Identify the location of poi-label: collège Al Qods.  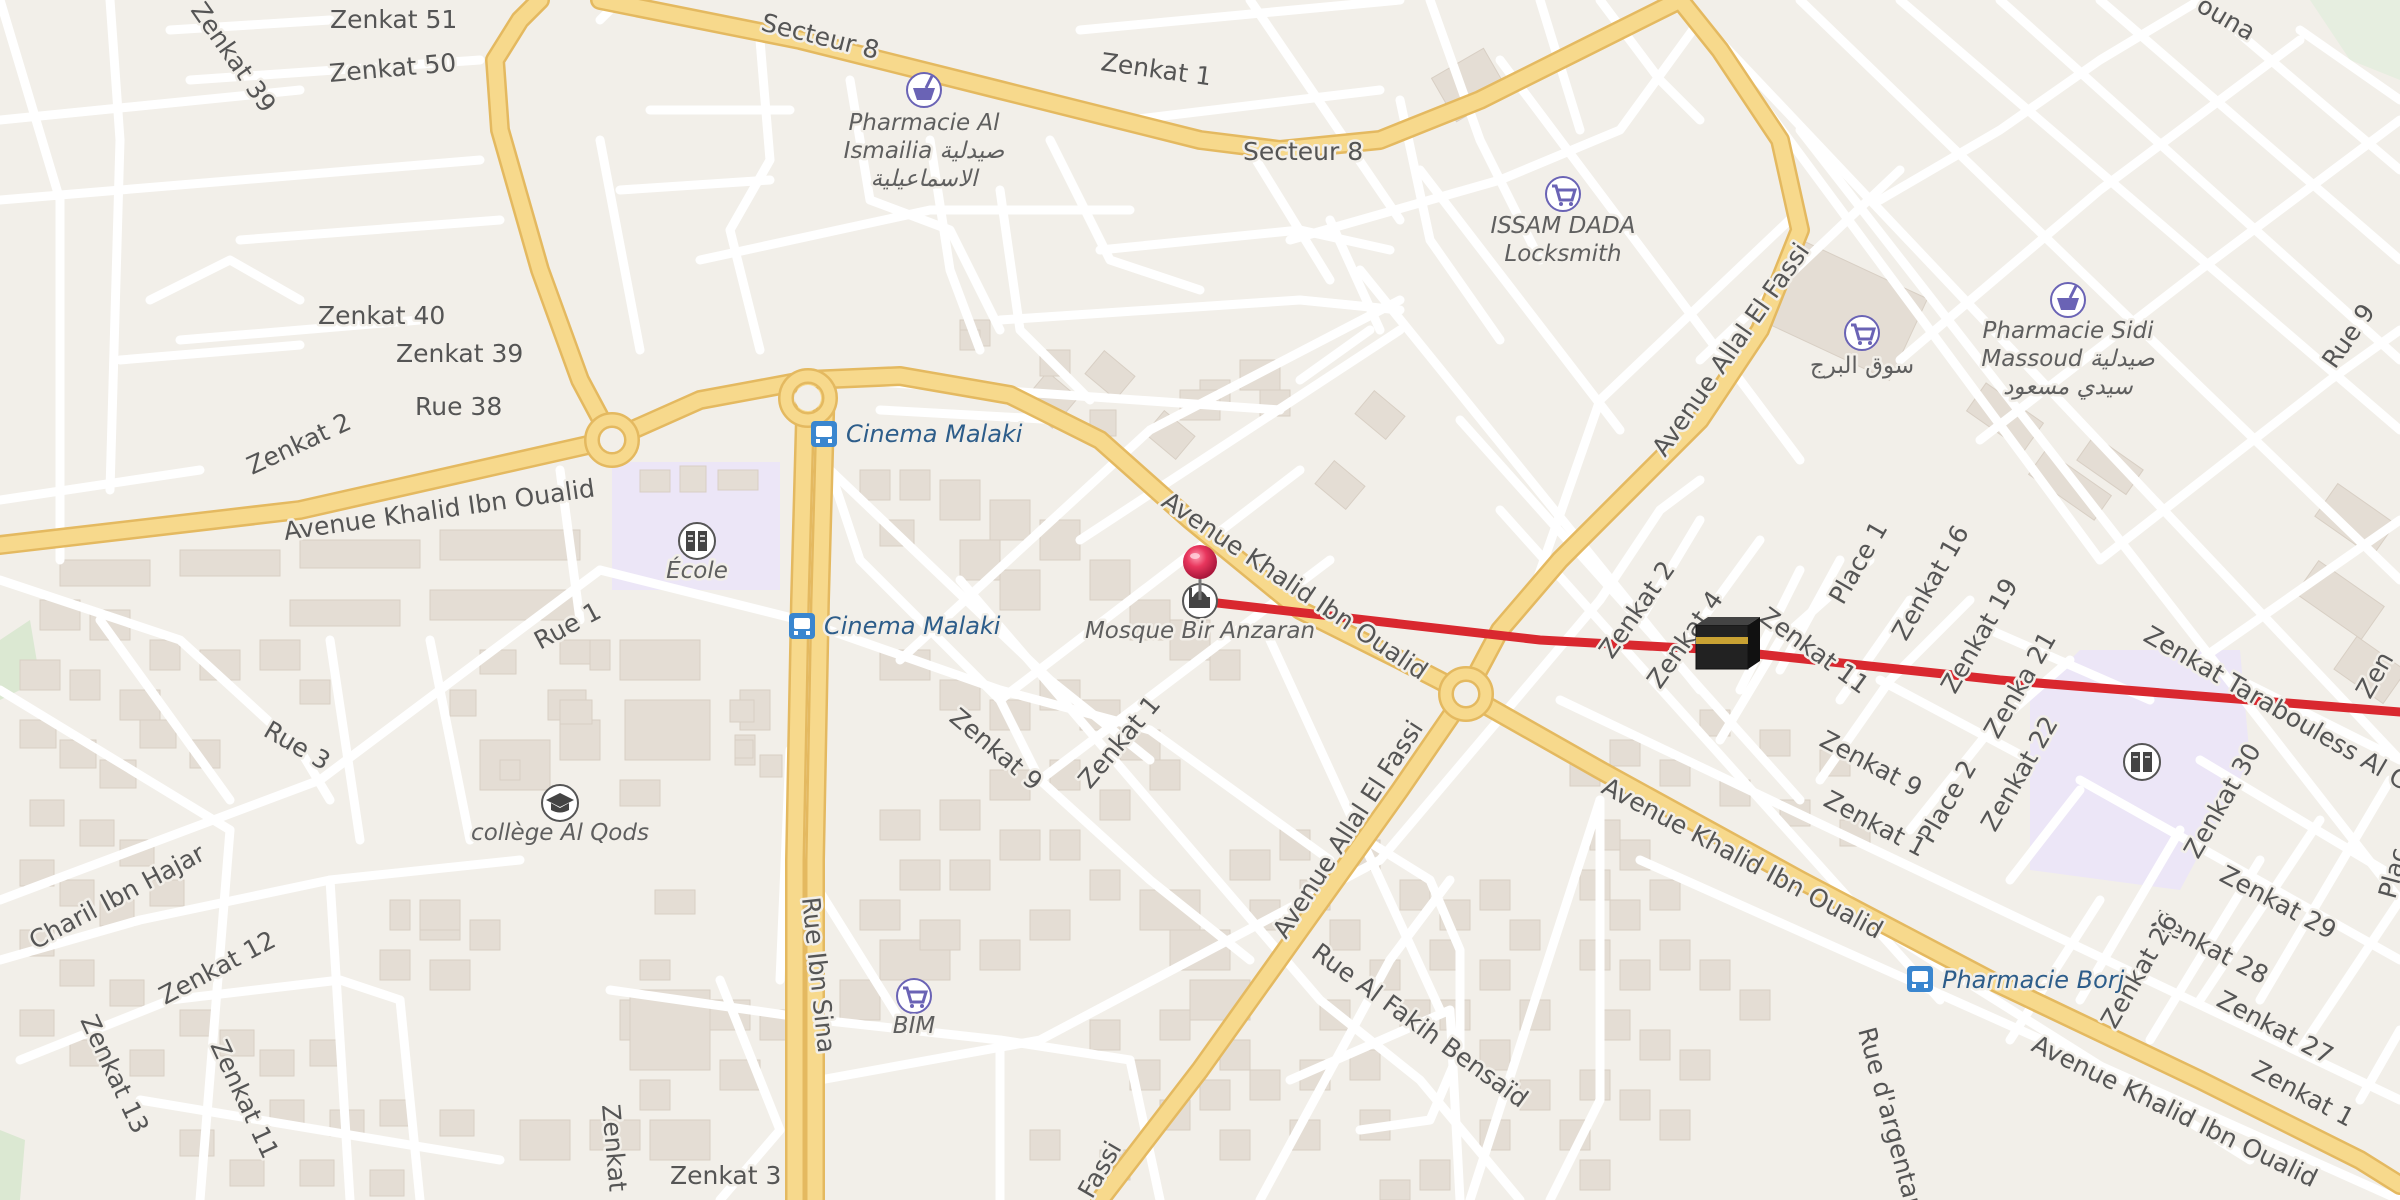
(560, 833).